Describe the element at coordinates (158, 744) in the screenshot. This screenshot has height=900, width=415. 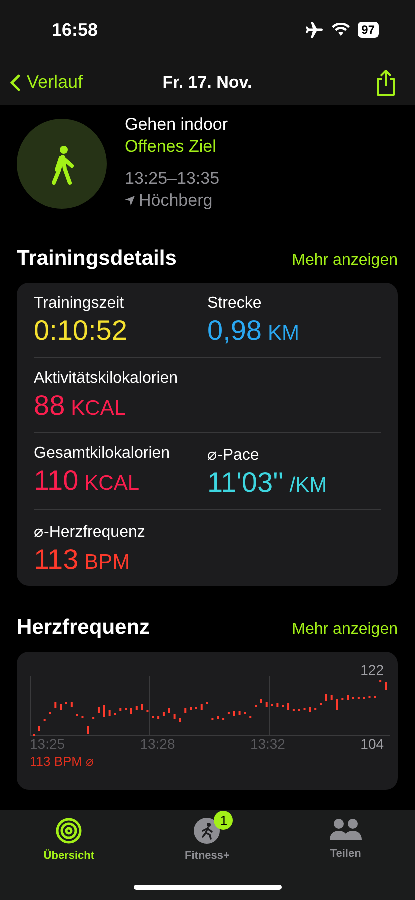
I see `time-label: 13:28` at that location.